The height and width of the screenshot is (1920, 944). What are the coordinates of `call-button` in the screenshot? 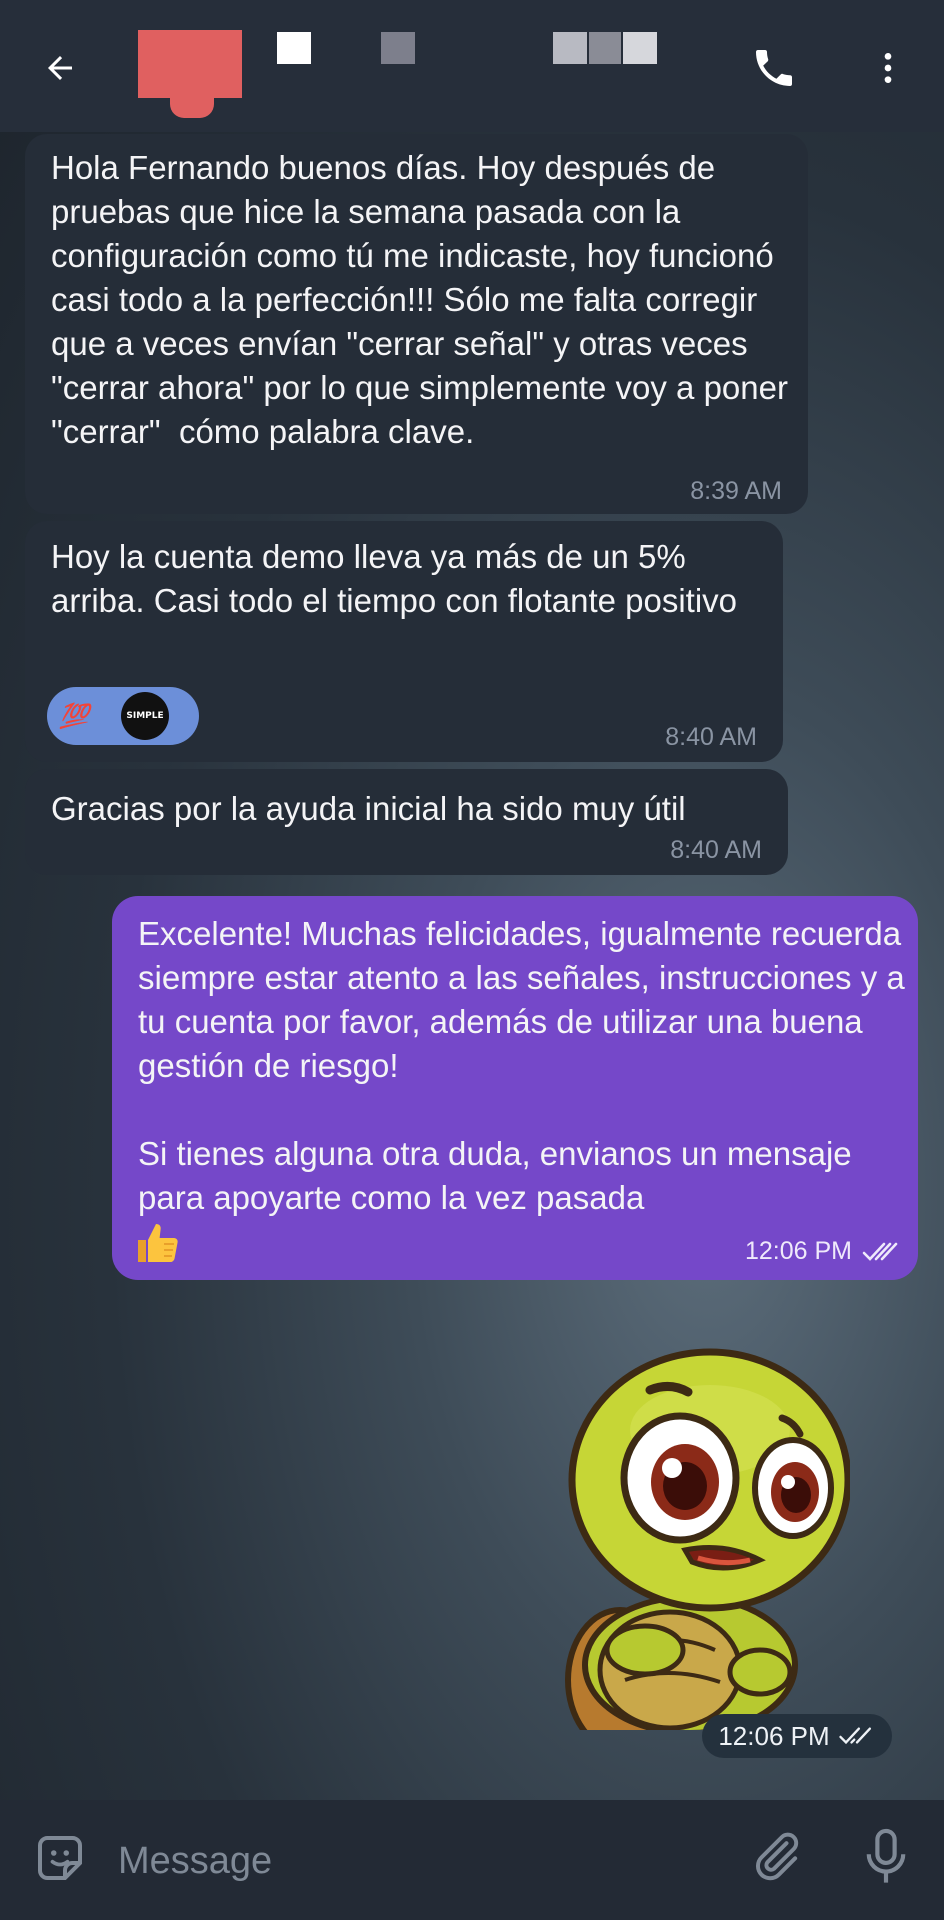 It's located at (774, 68).